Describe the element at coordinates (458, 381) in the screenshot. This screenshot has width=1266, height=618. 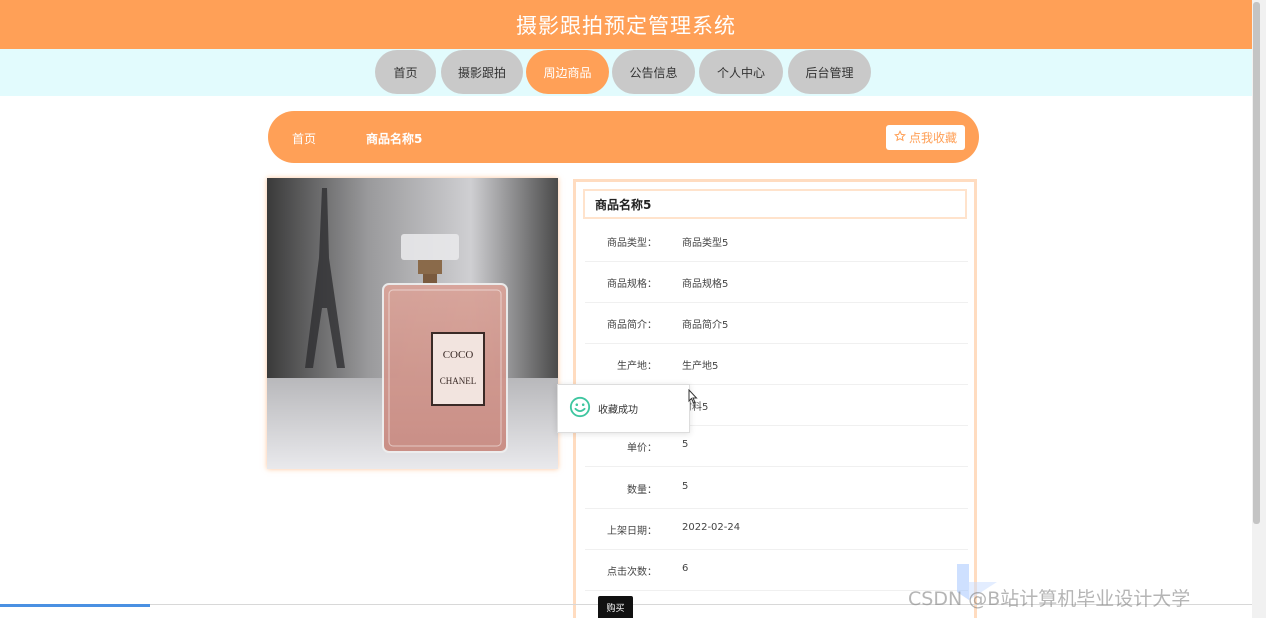
I see `bottle-label-bottom: CHANEL` at that location.